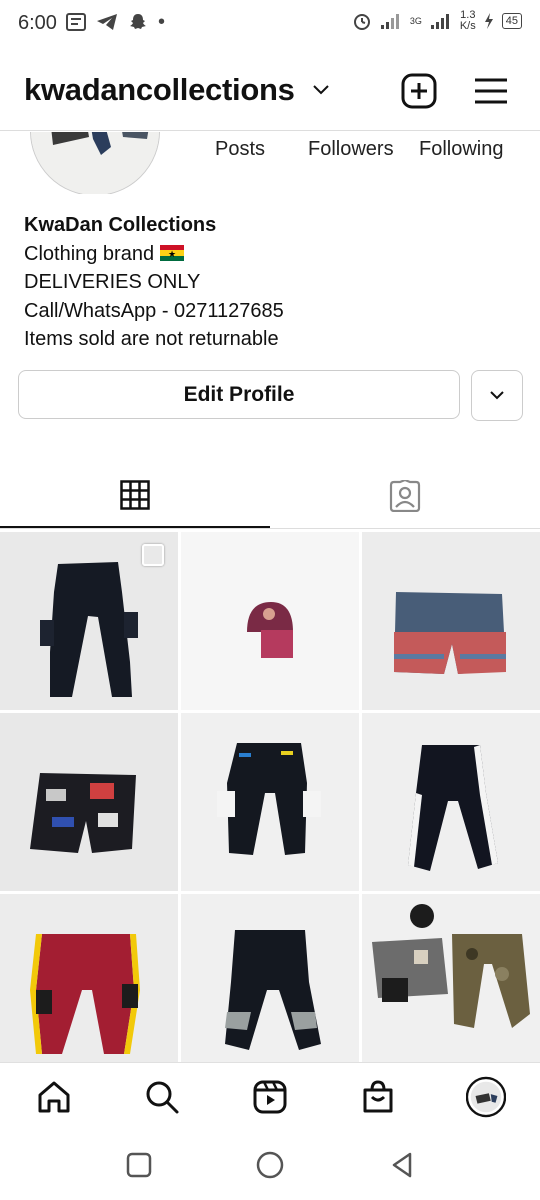 The height and width of the screenshot is (1200, 540). I want to click on hamburger-menu-icon, so click(491, 91).